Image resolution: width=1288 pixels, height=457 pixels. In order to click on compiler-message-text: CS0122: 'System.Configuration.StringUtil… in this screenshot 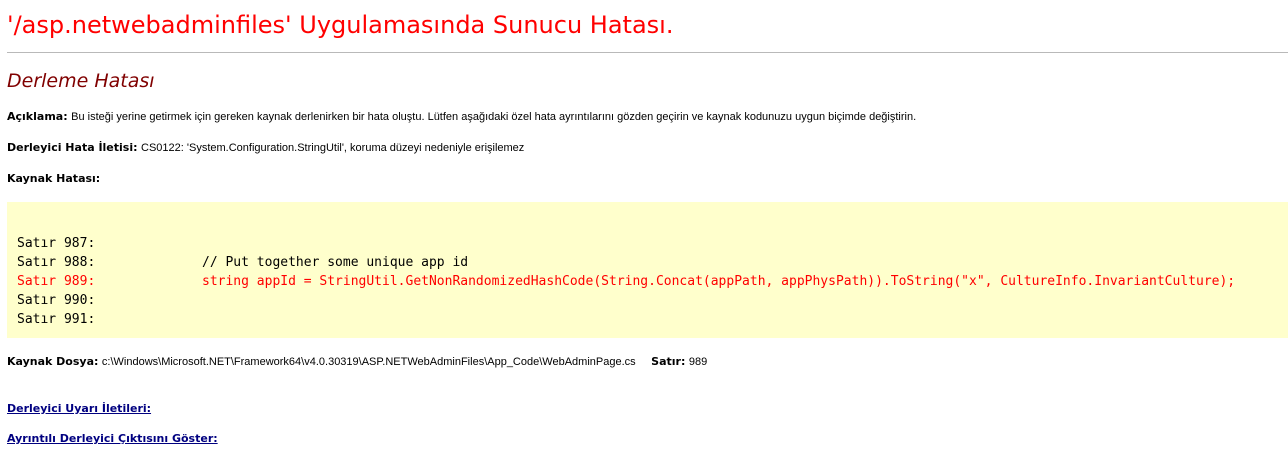, I will do `click(333, 148)`.